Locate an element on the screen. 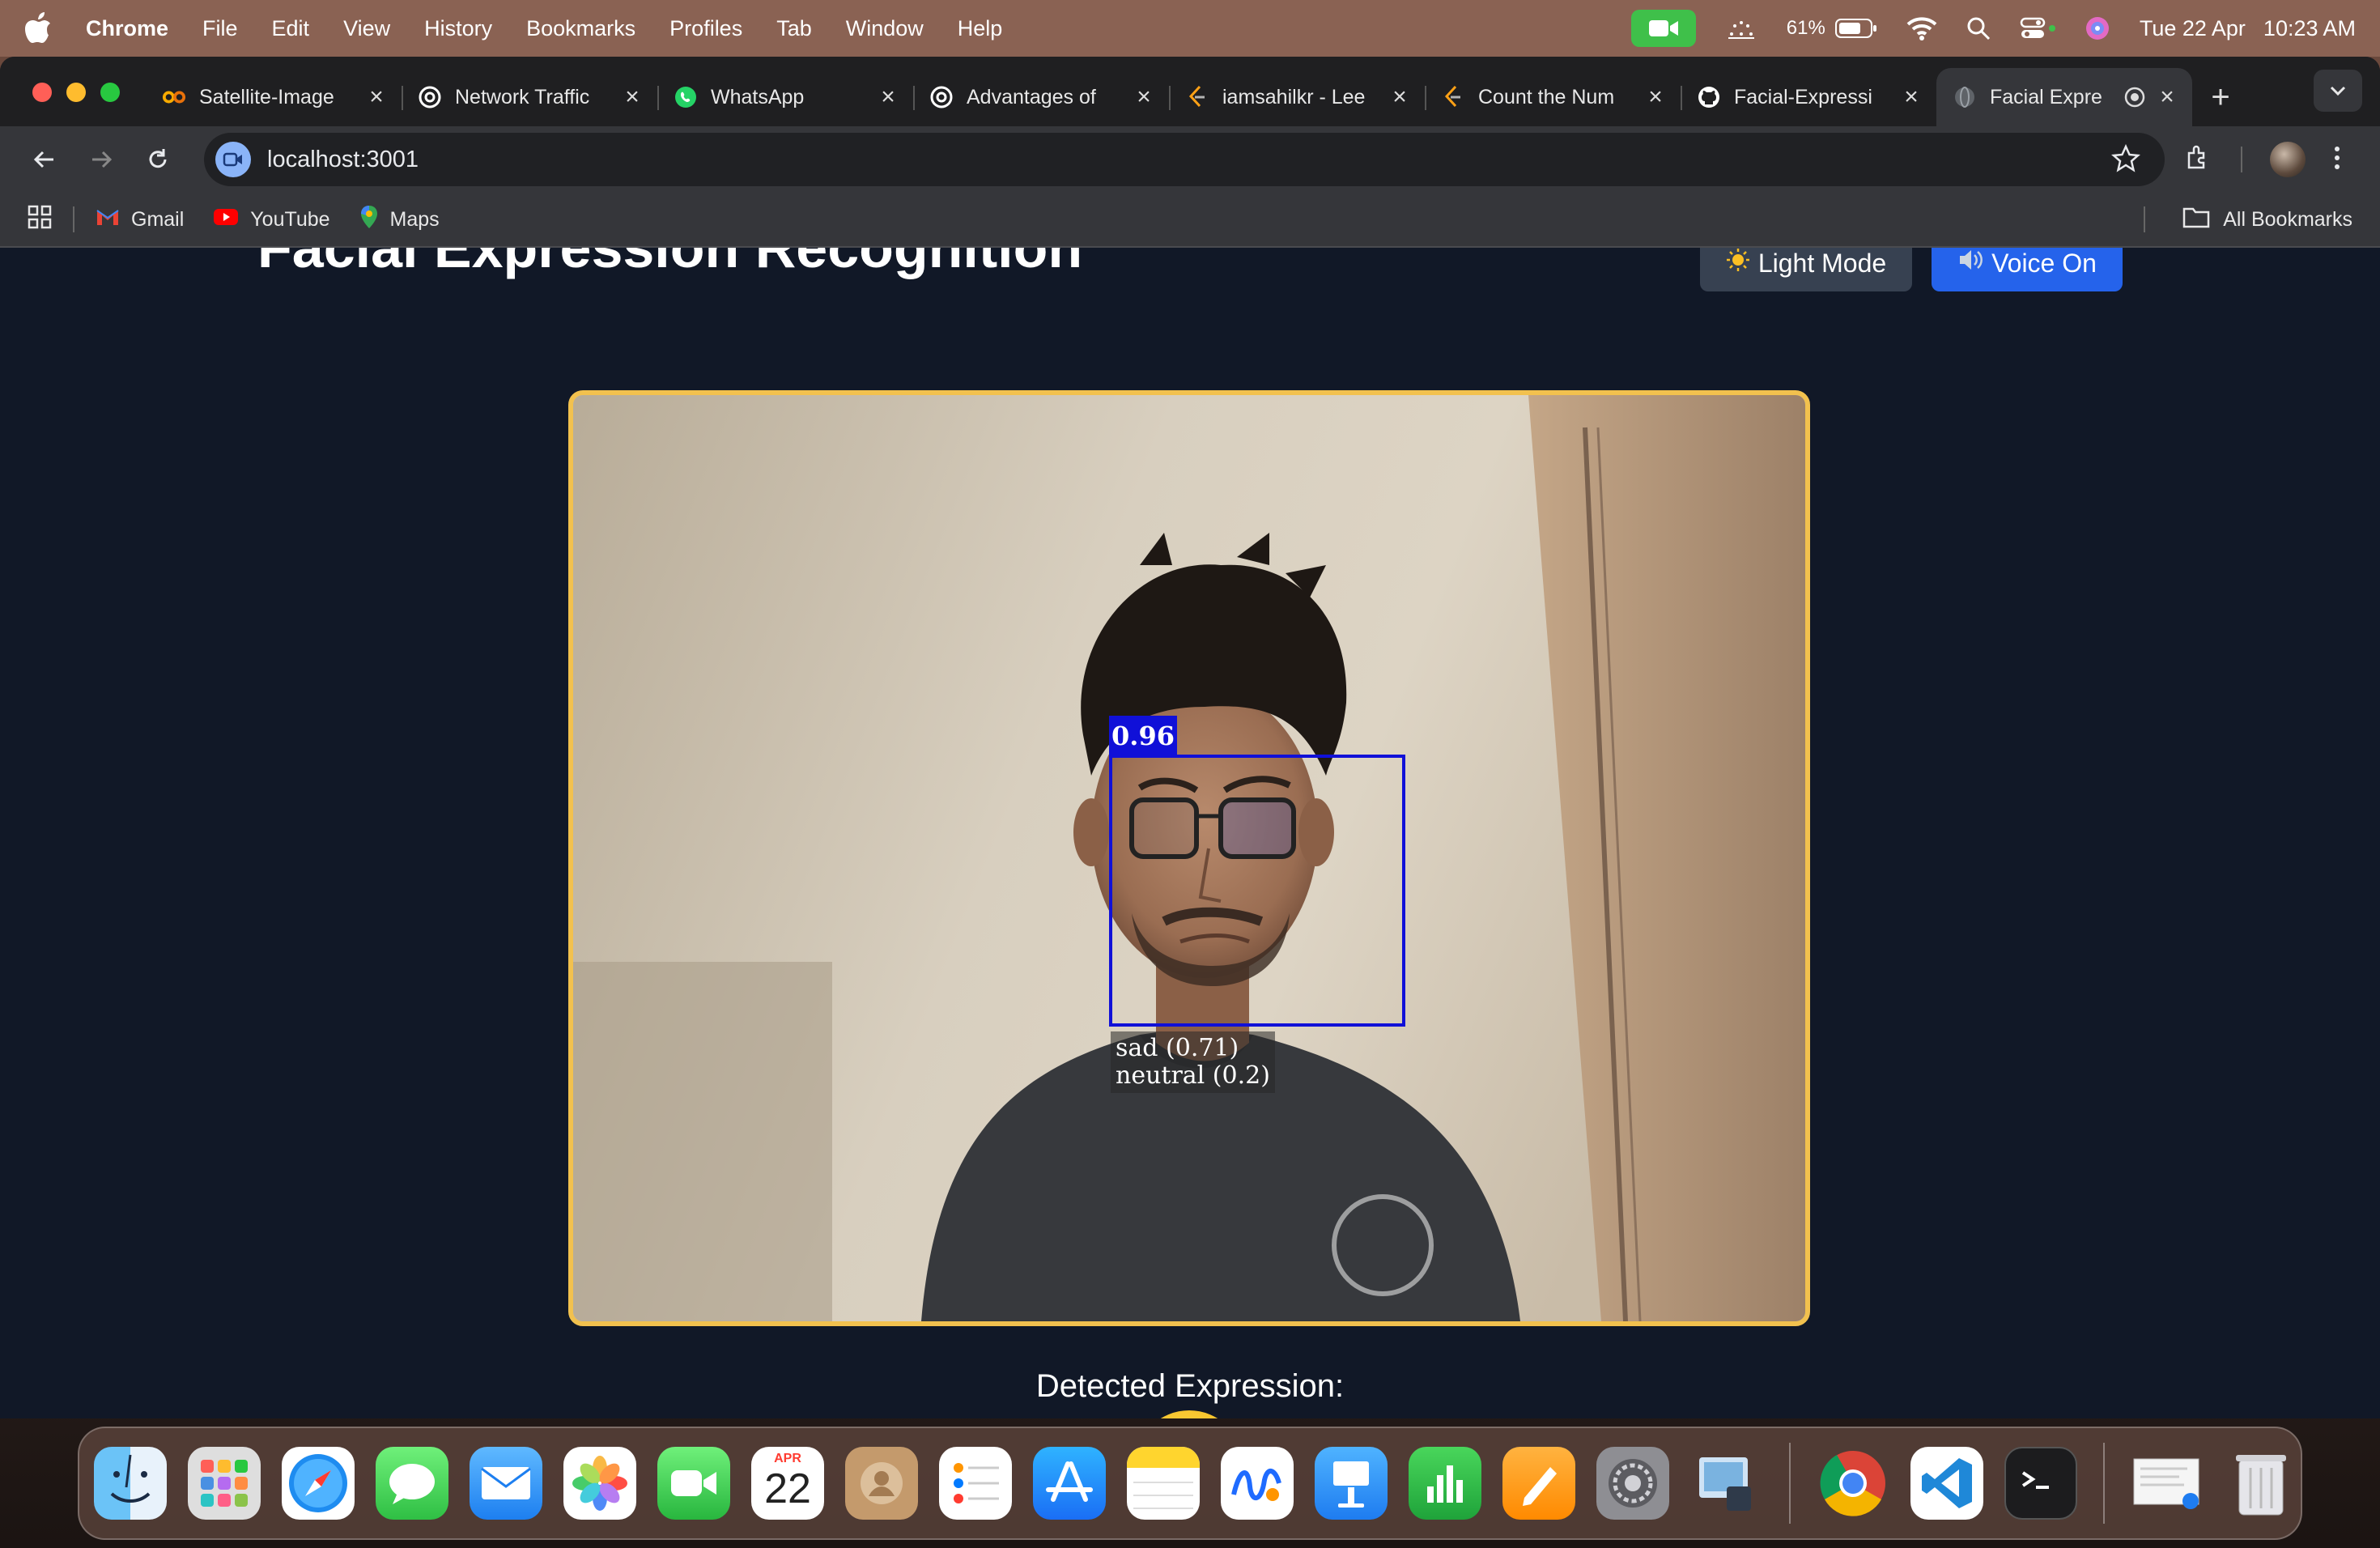 The image size is (2380, 1548). bookmark-maps: Maps is located at coordinates (399, 220).